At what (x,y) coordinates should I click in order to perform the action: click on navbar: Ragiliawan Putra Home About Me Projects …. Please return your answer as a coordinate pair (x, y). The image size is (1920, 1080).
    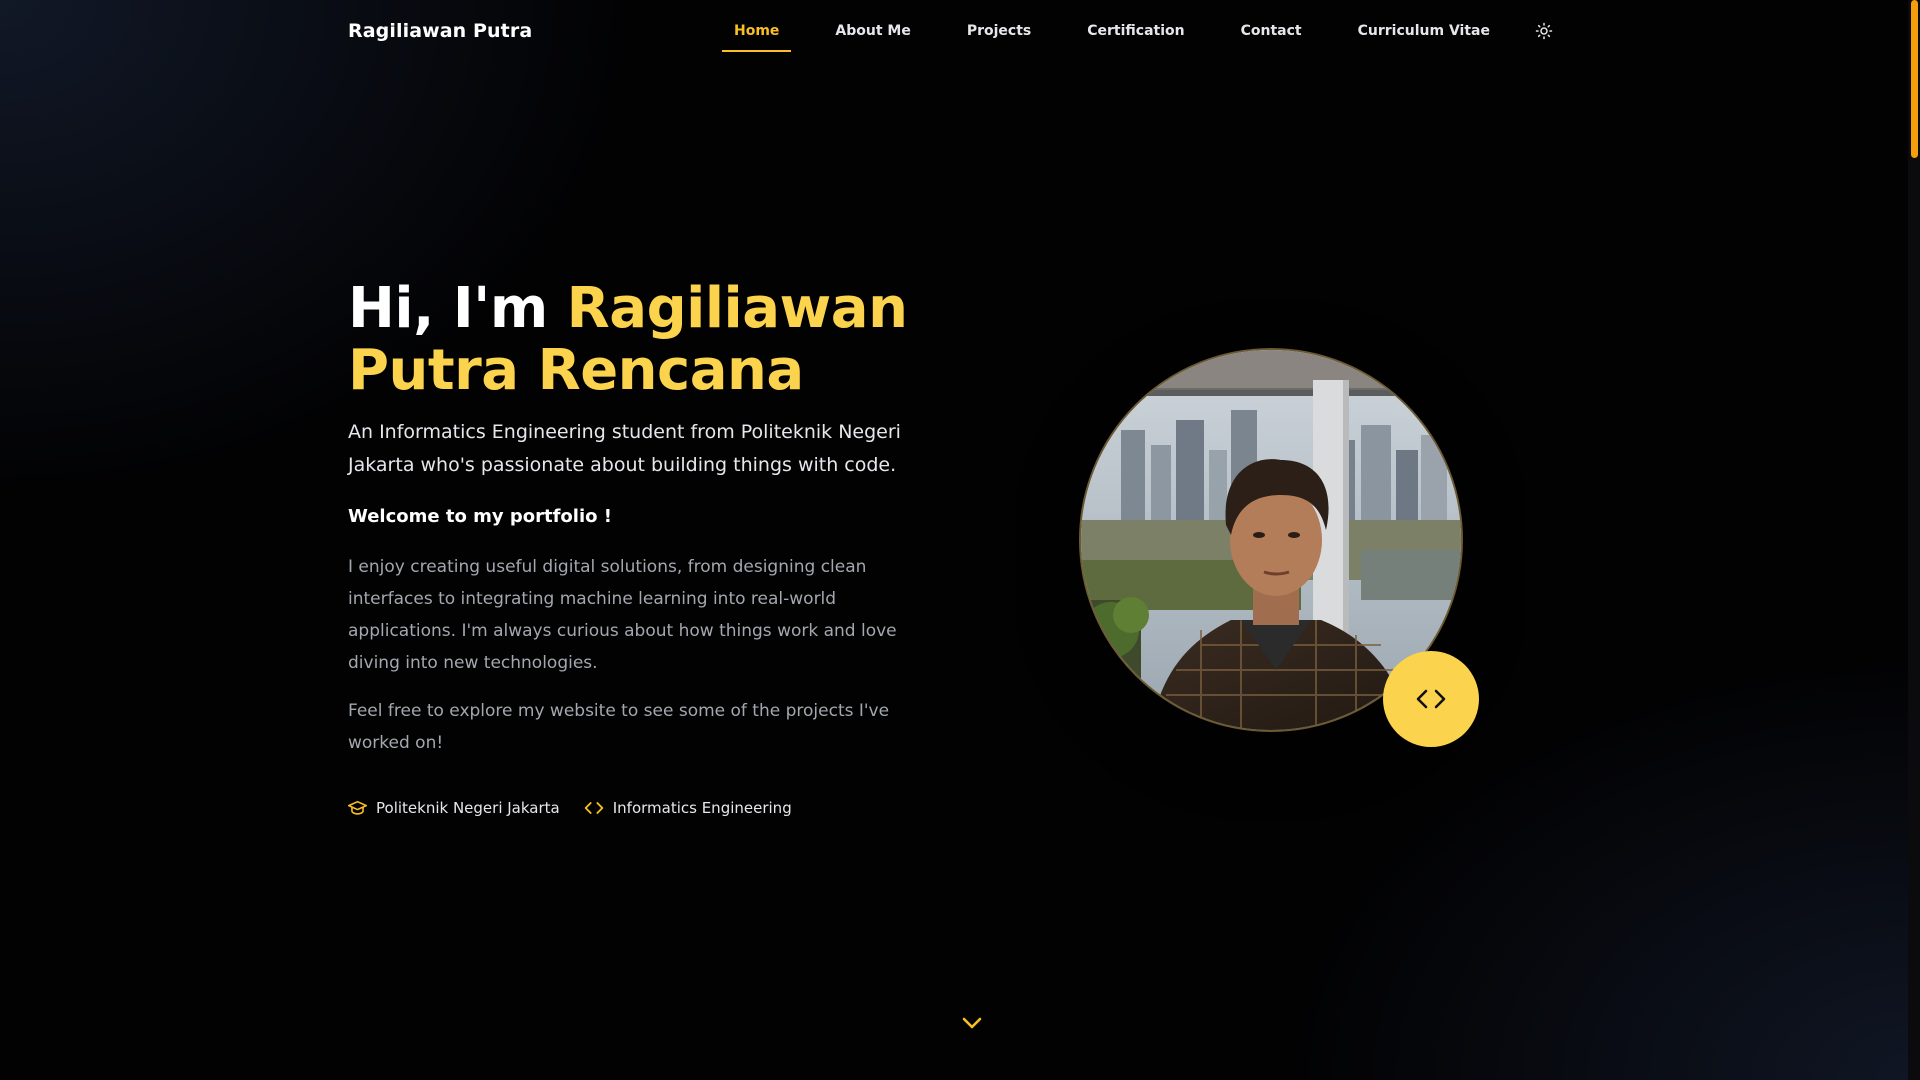
    Looking at the image, I should click on (952, 32).